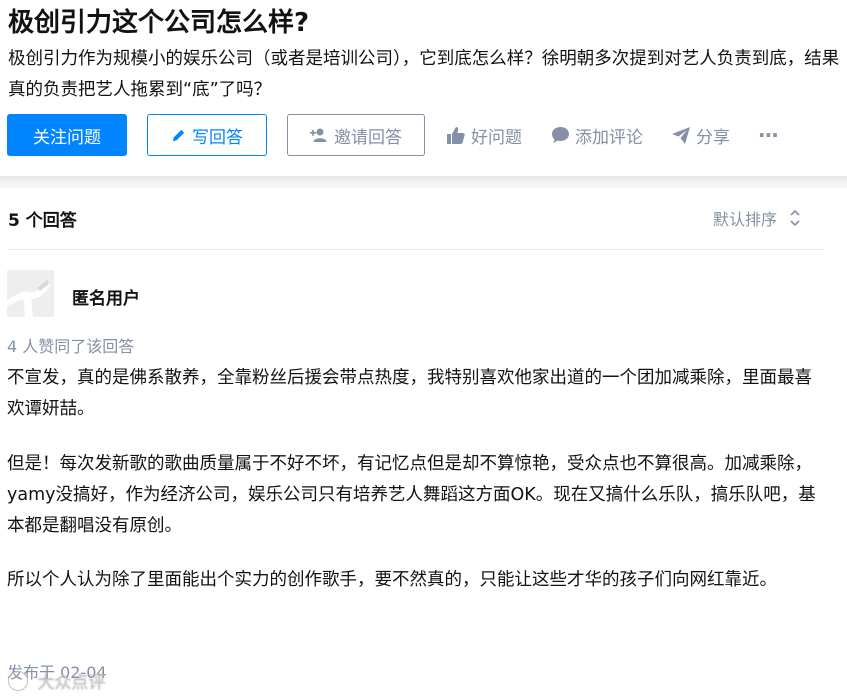 The width and height of the screenshot is (847, 697). Describe the element at coordinates (106, 296) in the screenshot. I see `author-name: 匿名用户` at that location.